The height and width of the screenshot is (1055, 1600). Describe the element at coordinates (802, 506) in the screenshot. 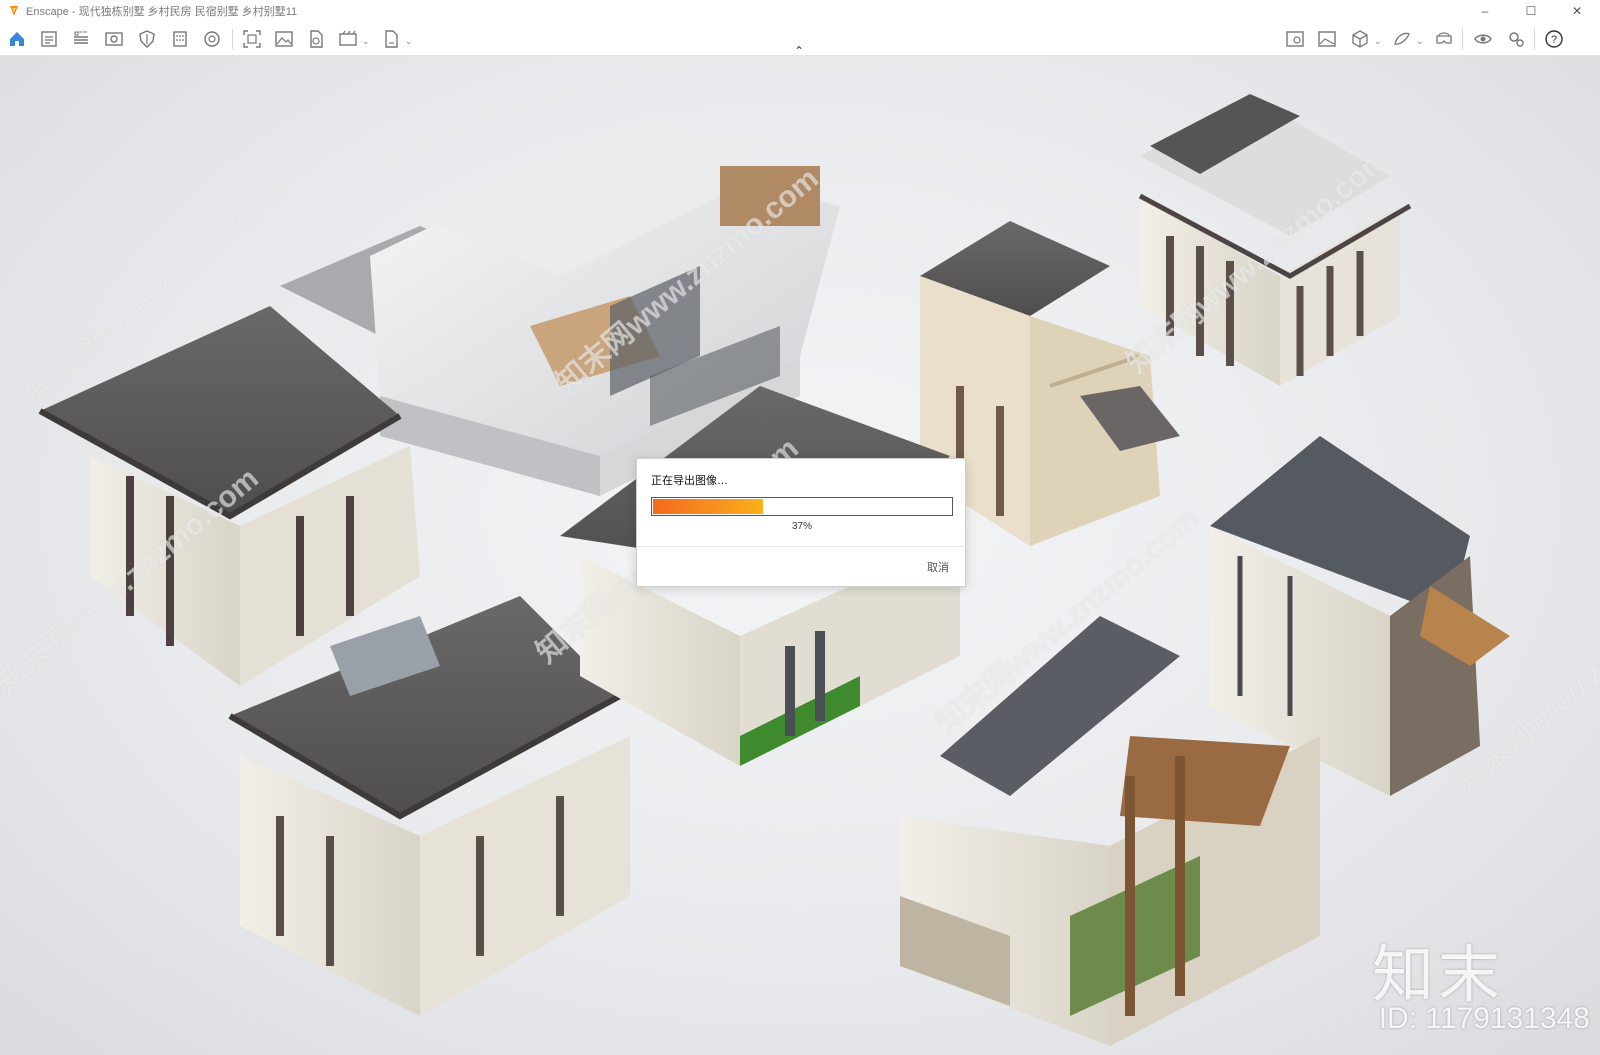

I see `progress-bar` at that location.